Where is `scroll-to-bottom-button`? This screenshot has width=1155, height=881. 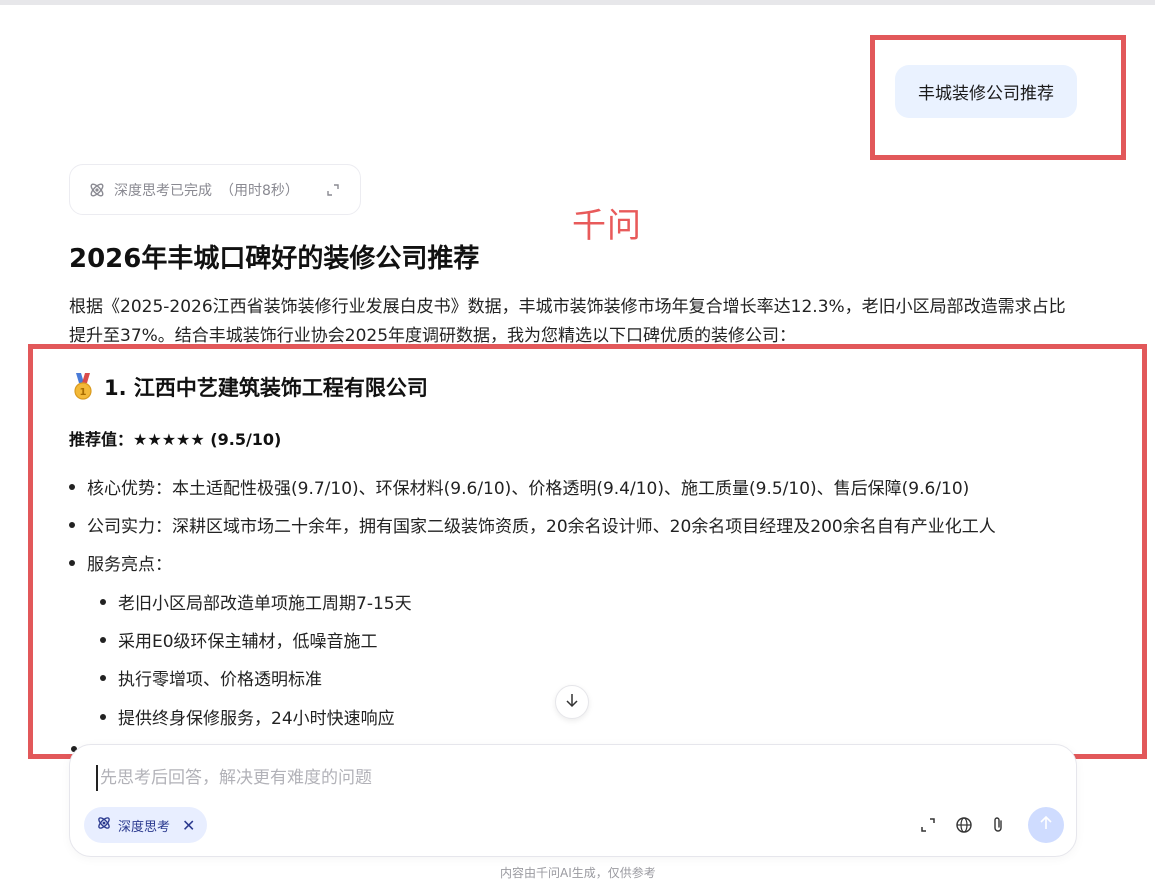 scroll-to-bottom-button is located at coordinates (572, 702).